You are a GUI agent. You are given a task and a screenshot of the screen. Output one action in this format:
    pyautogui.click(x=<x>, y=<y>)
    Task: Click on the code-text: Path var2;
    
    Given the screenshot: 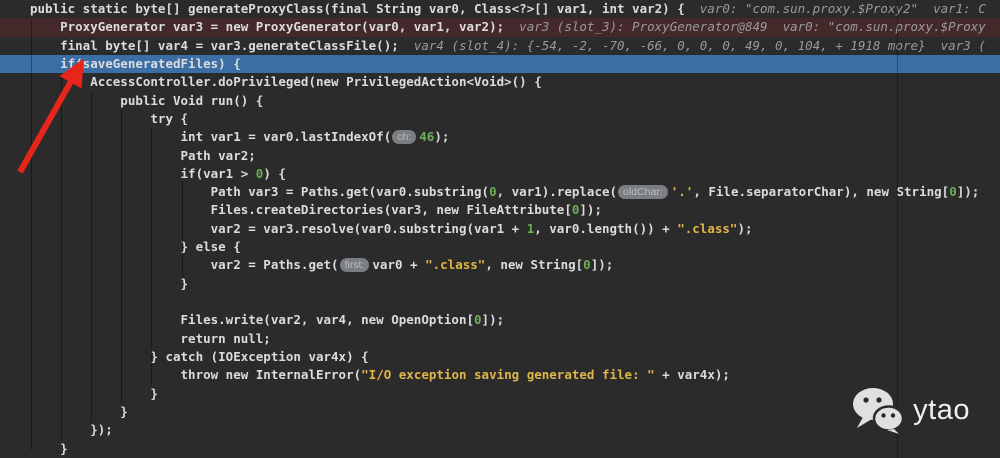 What is the action you would take?
    pyautogui.click(x=143, y=155)
    